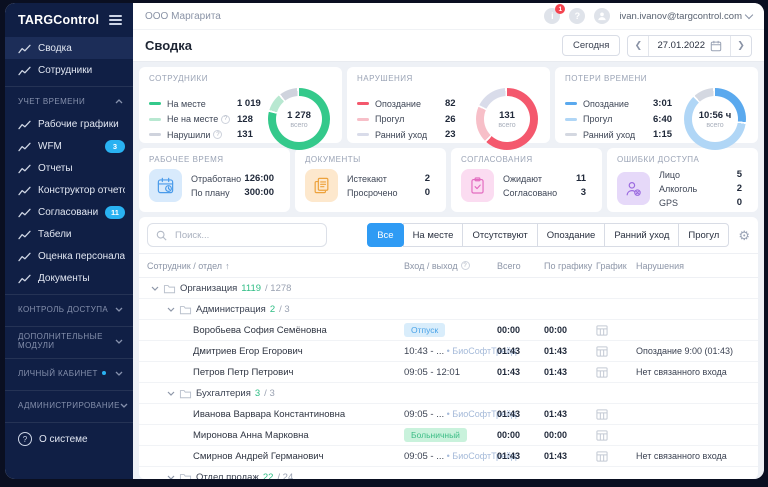  What do you see at coordinates (119, 373) in the screenshot?
I see `chevron-down-icon` at bounding box center [119, 373].